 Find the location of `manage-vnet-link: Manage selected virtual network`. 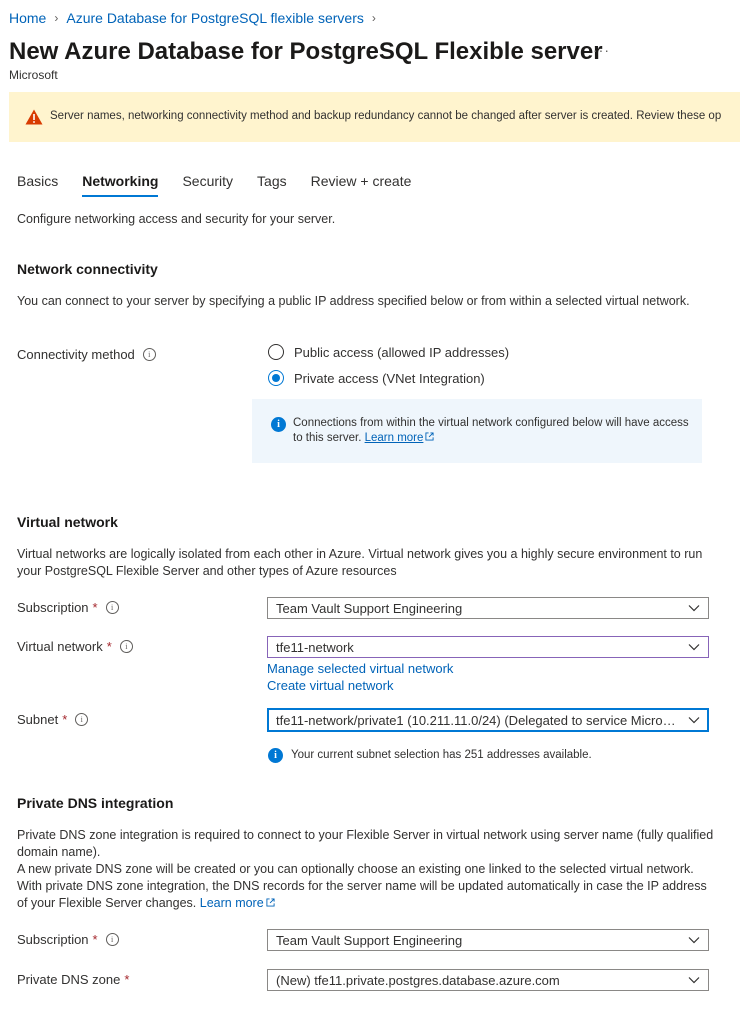

manage-vnet-link: Manage selected virtual network is located at coordinates (360, 668).